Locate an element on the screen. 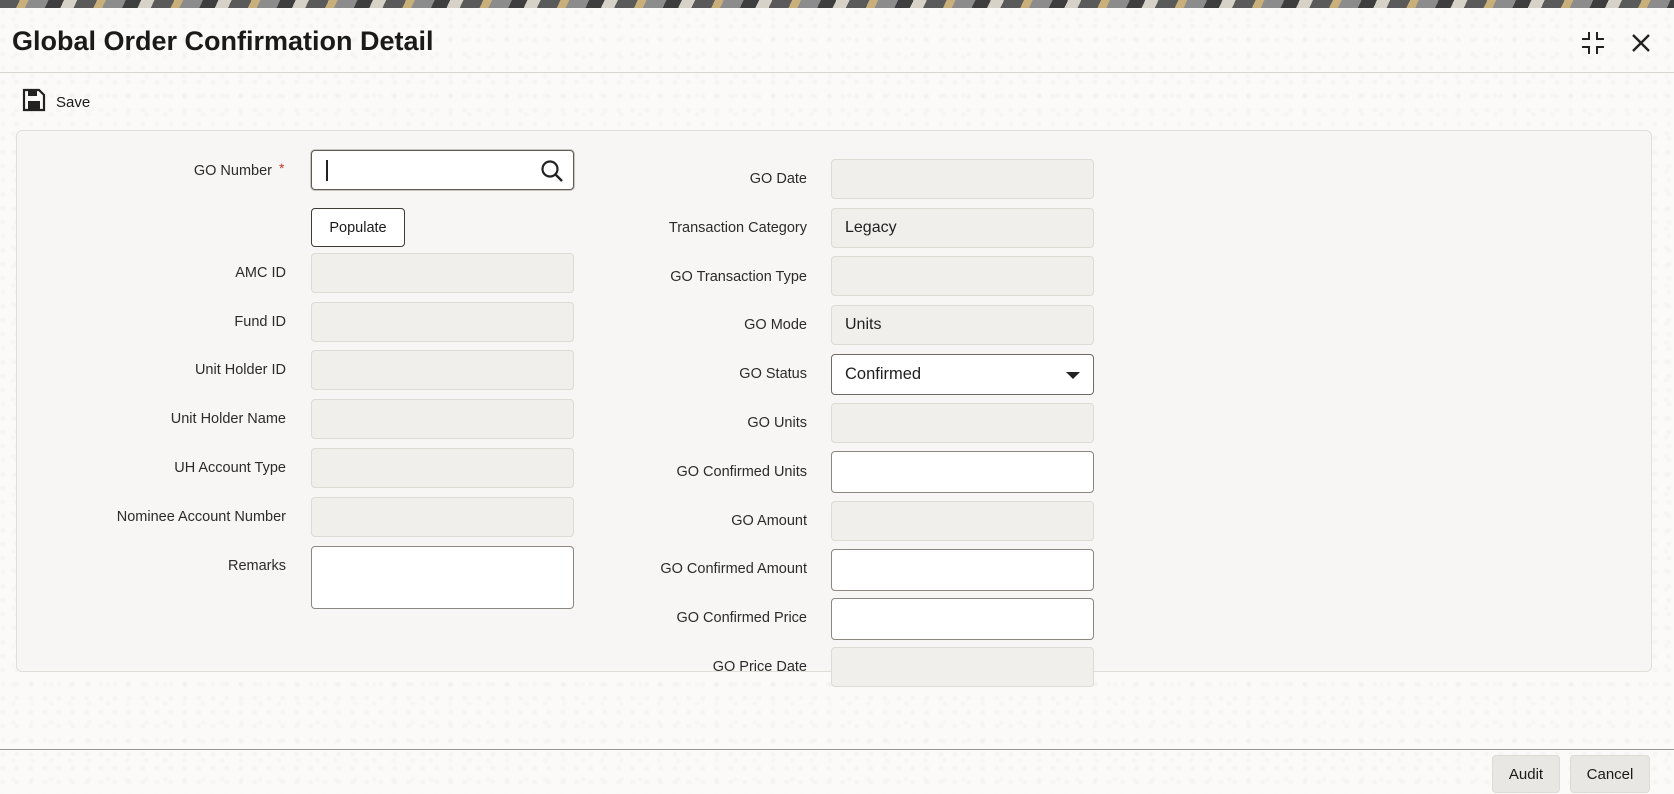 The image size is (1674, 794). header-divider is located at coordinates (837, 72).